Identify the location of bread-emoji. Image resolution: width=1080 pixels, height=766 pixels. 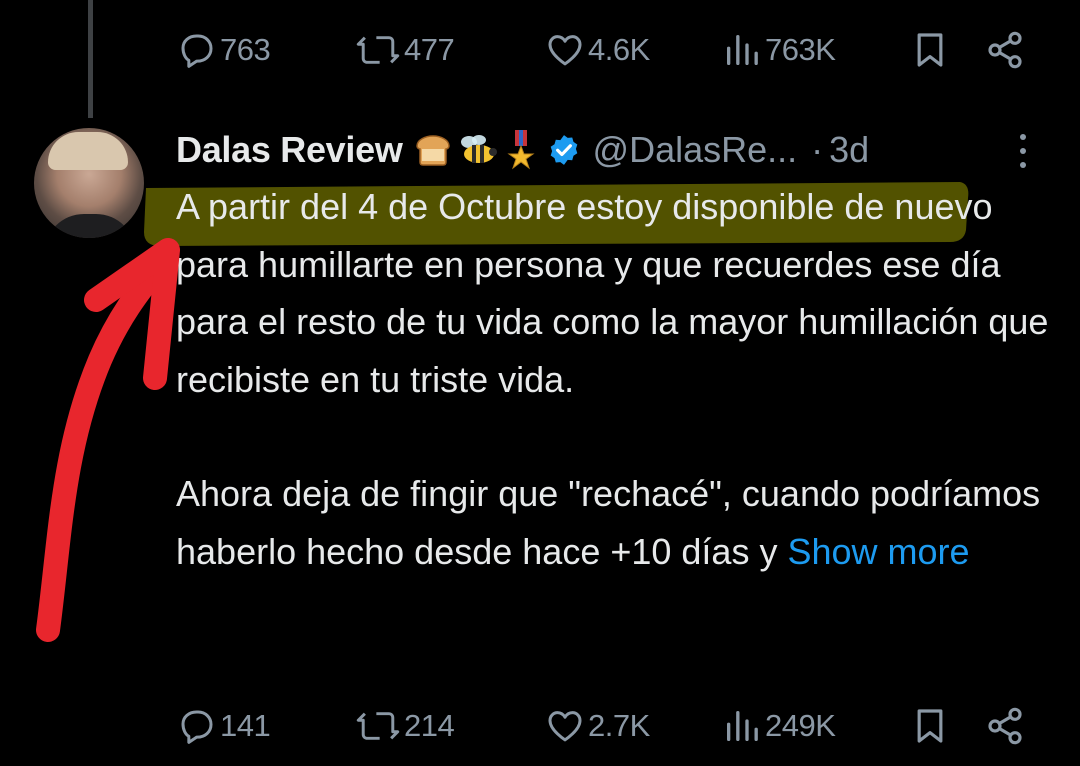
(433, 150).